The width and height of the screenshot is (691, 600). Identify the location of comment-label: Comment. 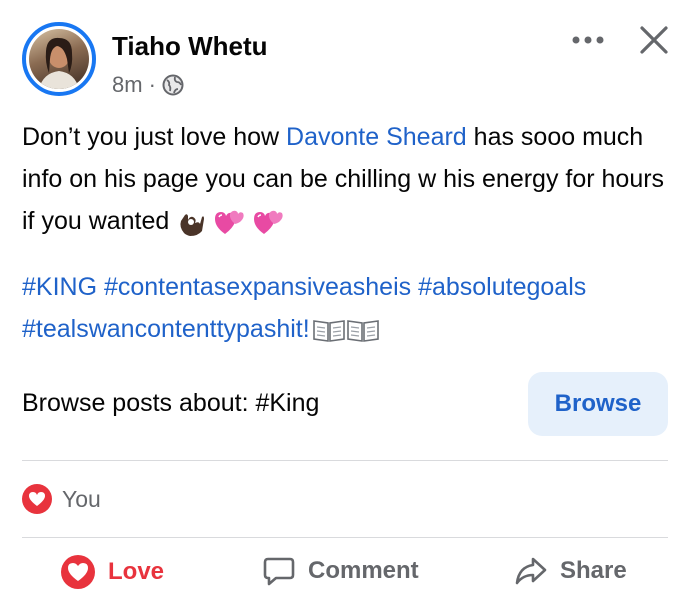
(363, 570).